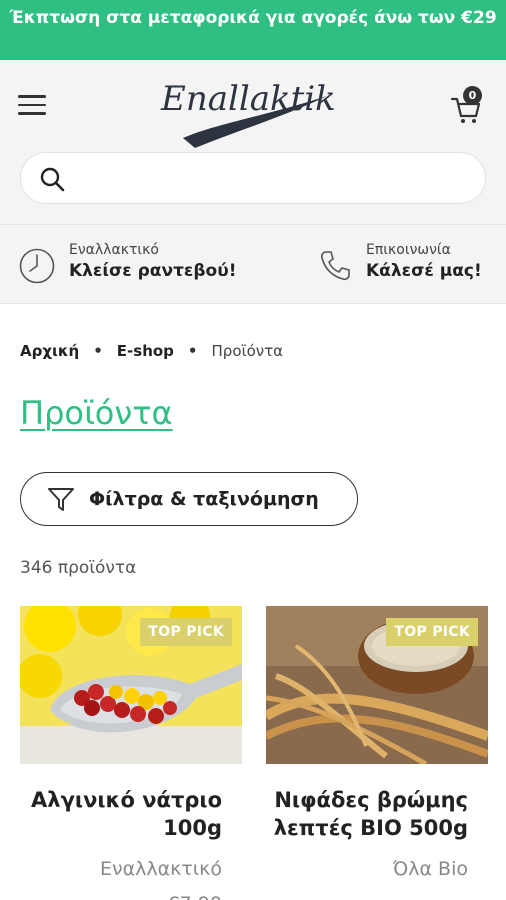 This screenshot has width=506, height=900. I want to click on breadcrumb: Αρχική • E-shop • Προϊόντα, so click(151, 351).